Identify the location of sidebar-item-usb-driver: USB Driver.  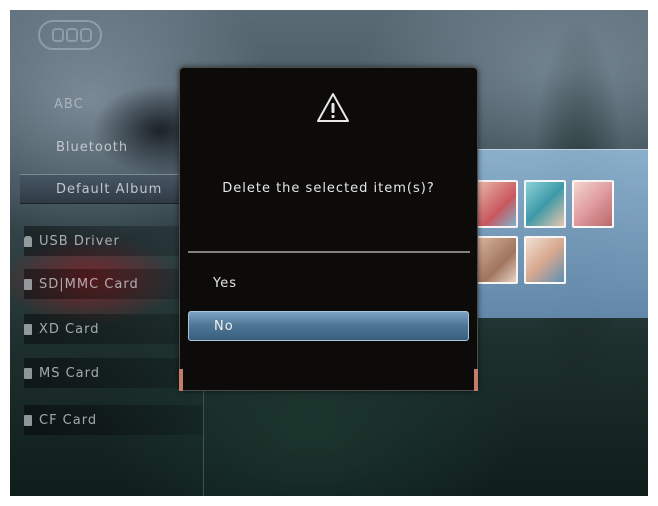
(114, 241).